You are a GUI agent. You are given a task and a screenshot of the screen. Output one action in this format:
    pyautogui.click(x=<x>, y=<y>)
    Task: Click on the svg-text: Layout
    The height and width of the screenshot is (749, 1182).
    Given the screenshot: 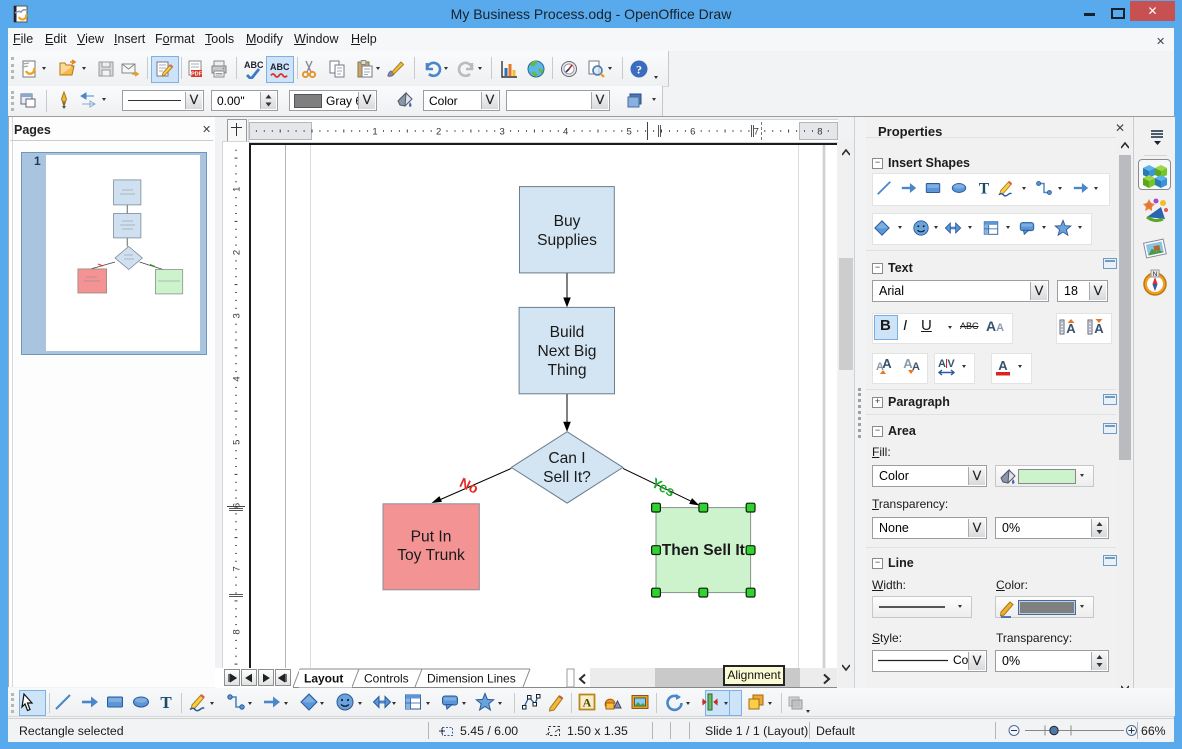 What is the action you would take?
    pyautogui.click(x=323, y=679)
    